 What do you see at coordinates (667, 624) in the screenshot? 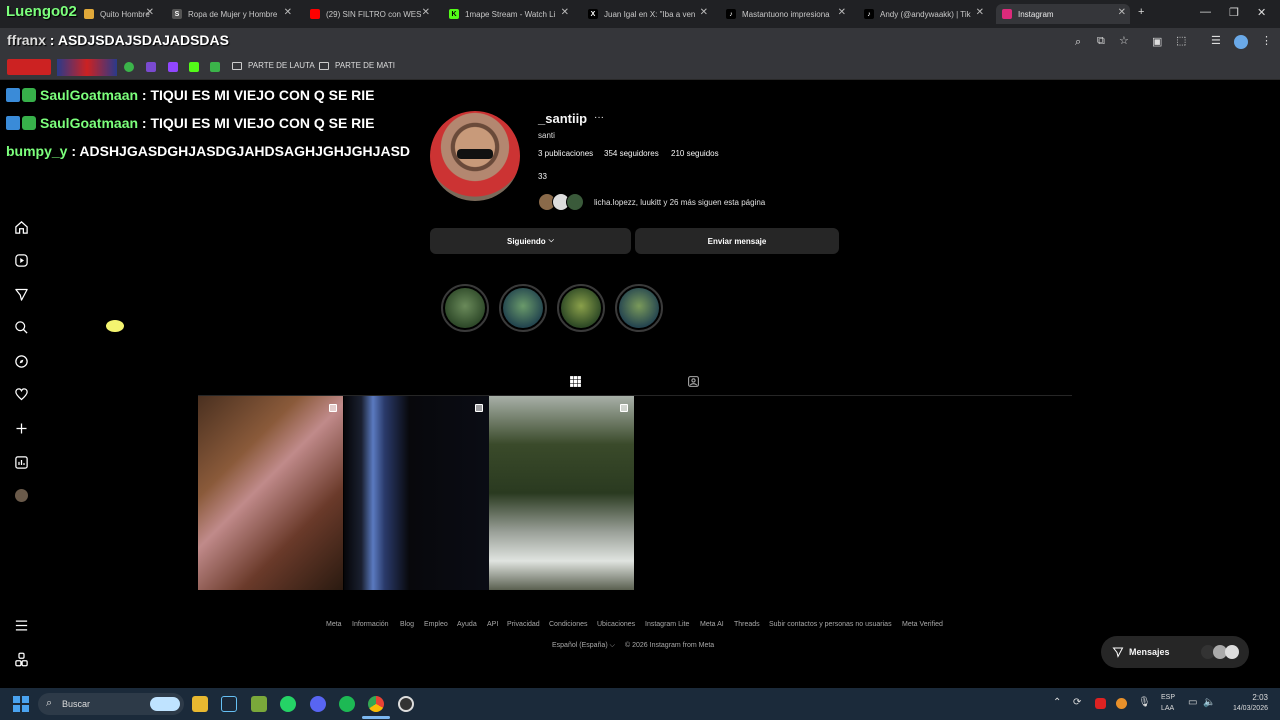
I see `footer-link: Instagram Lite` at bounding box center [667, 624].